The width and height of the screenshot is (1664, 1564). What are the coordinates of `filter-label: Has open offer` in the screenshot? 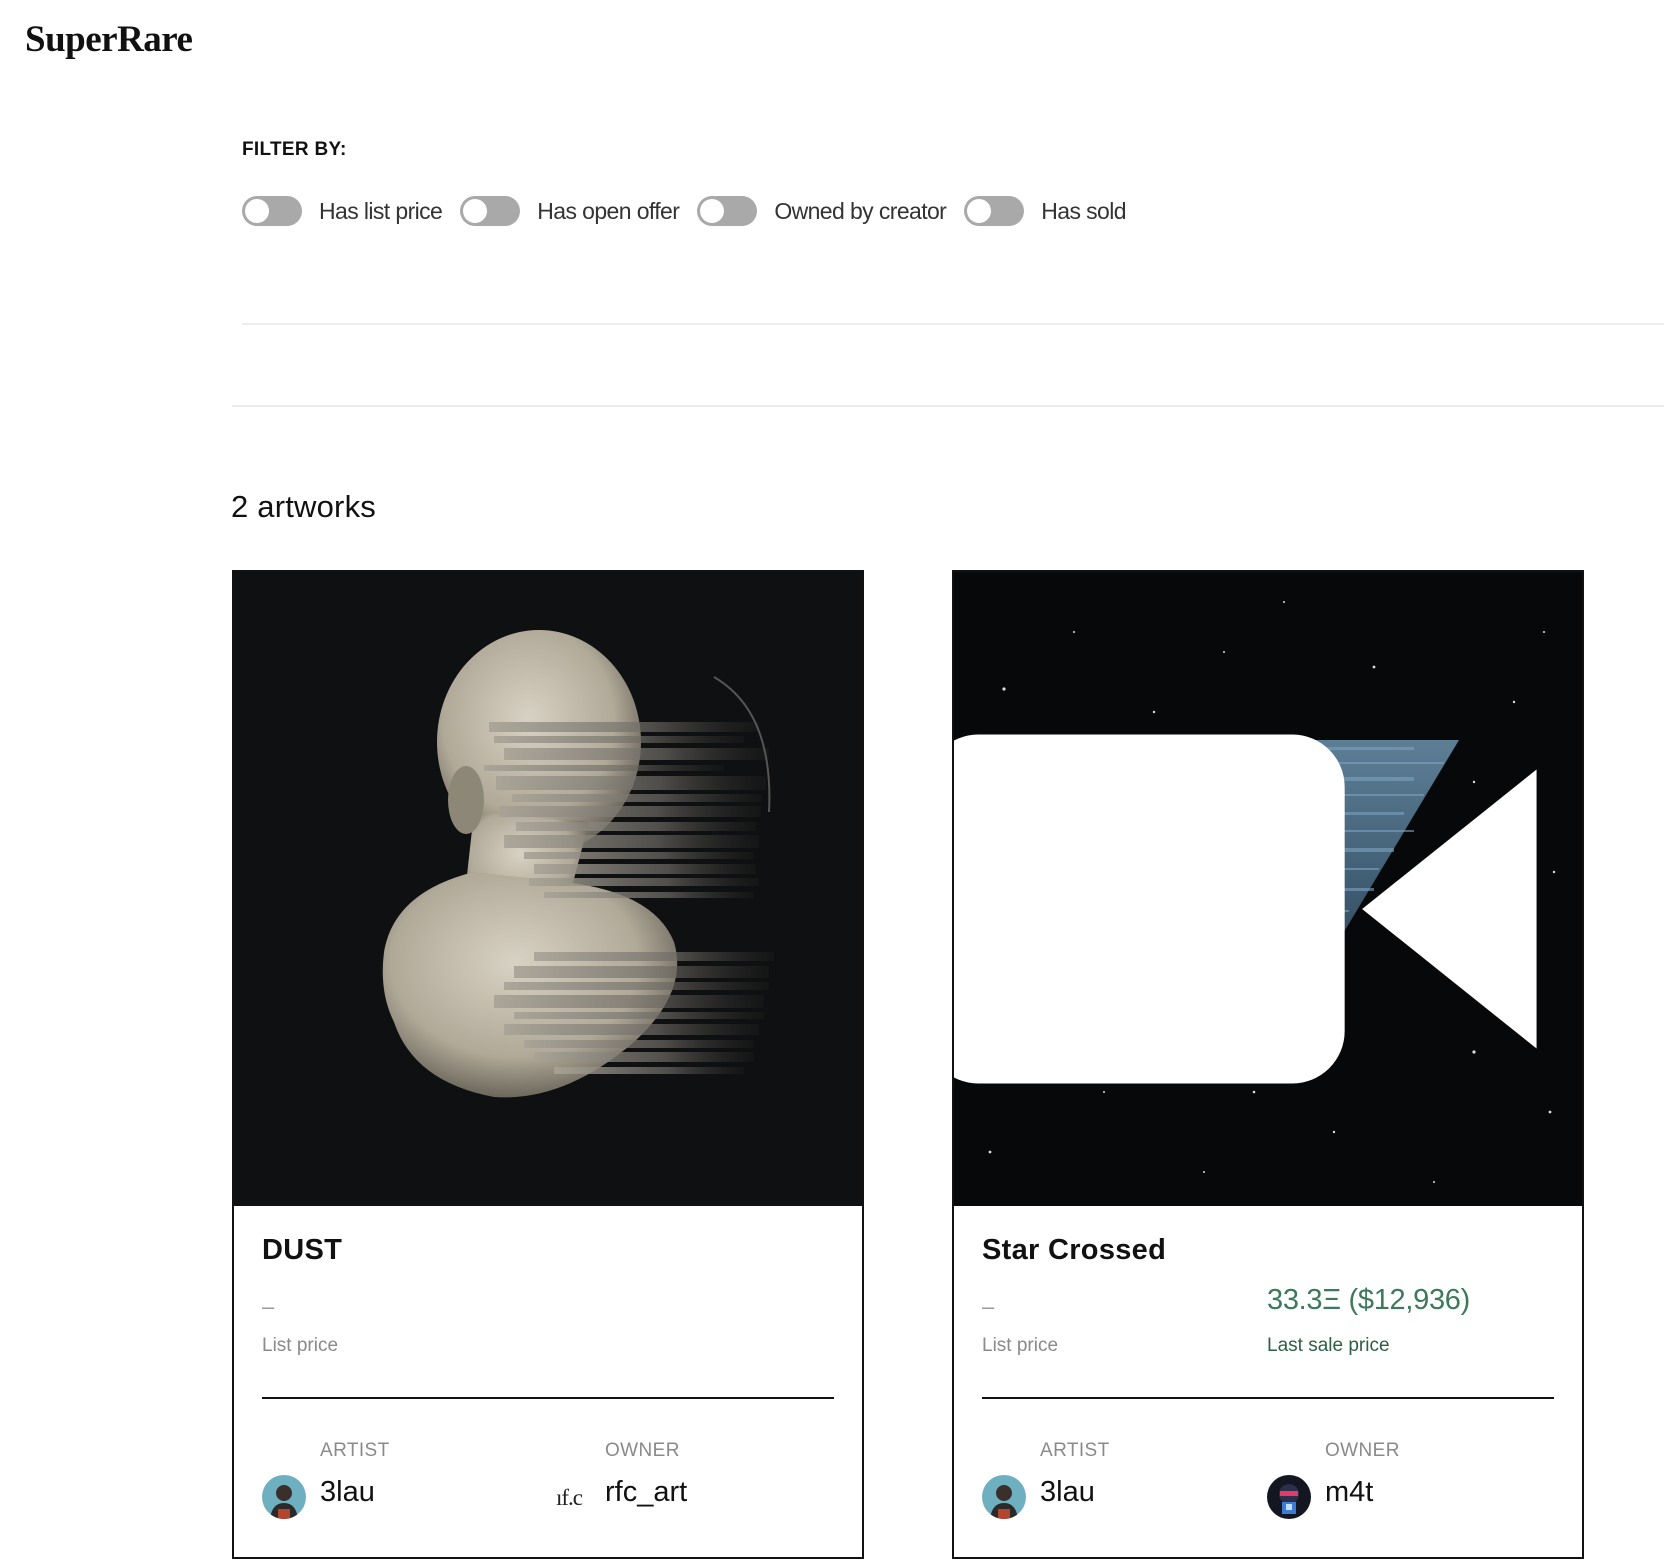 It's located at (608, 210).